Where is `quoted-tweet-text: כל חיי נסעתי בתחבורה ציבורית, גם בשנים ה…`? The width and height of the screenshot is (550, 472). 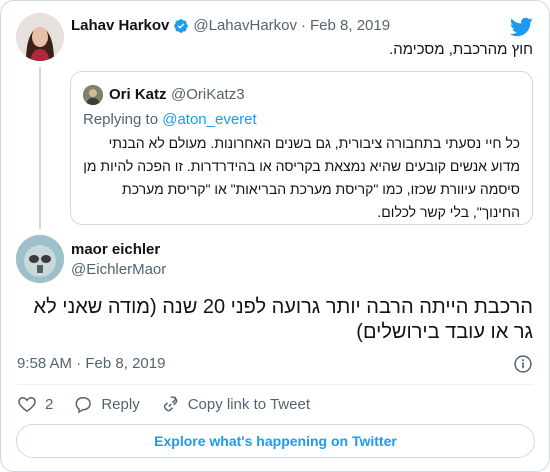 quoted-tweet-text: כל חיי נסעתי בתחבורה ציבורית, גם בשנים ה… is located at coordinates (301, 177).